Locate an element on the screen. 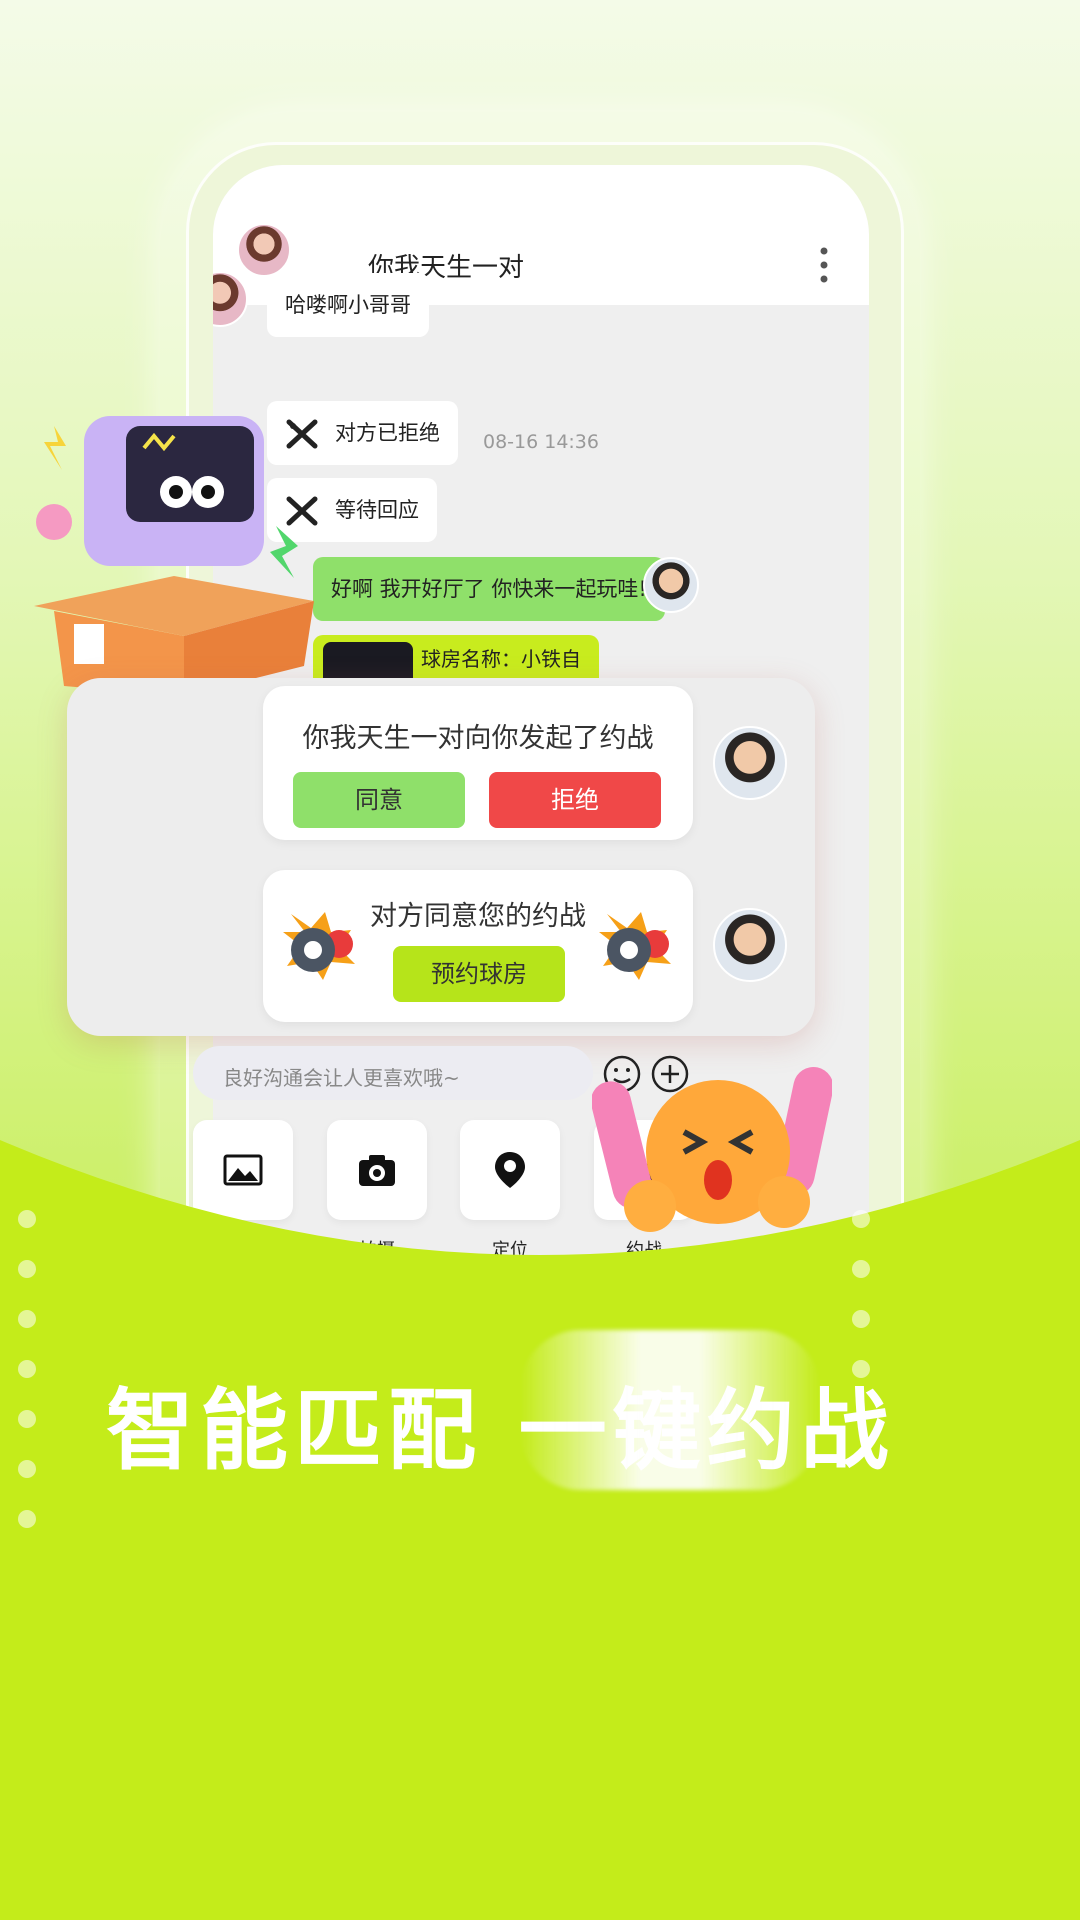 This screenshot has height=1920, width=1080. message-text: 好啊 我开好厅了 你快来一起玩哇! is located at coordinates (489, 589).